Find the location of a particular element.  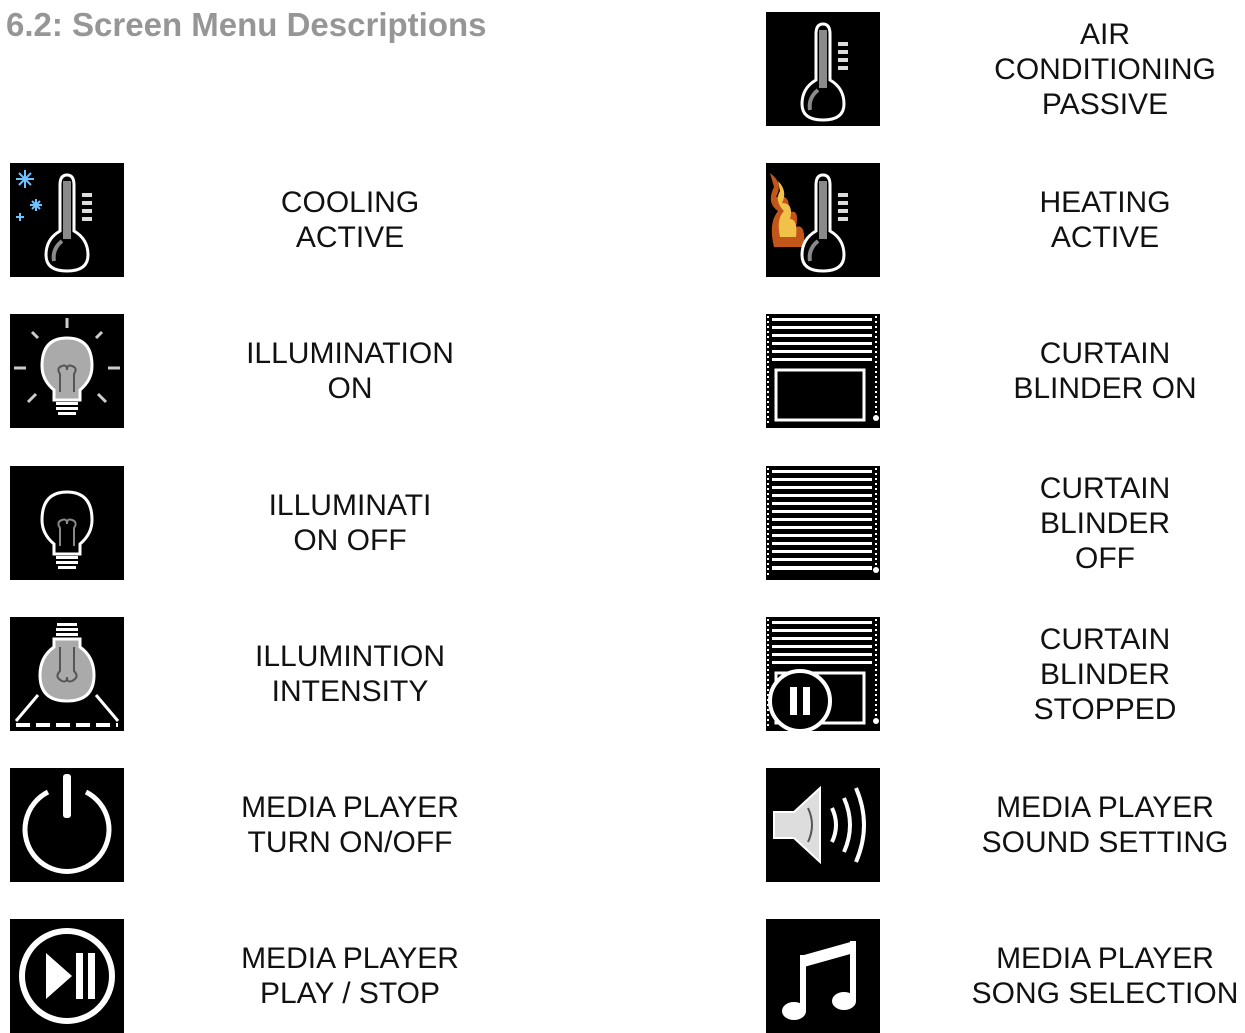

cooling-active-label: COOLING ACTIVE is located at coordinates (350, 220).